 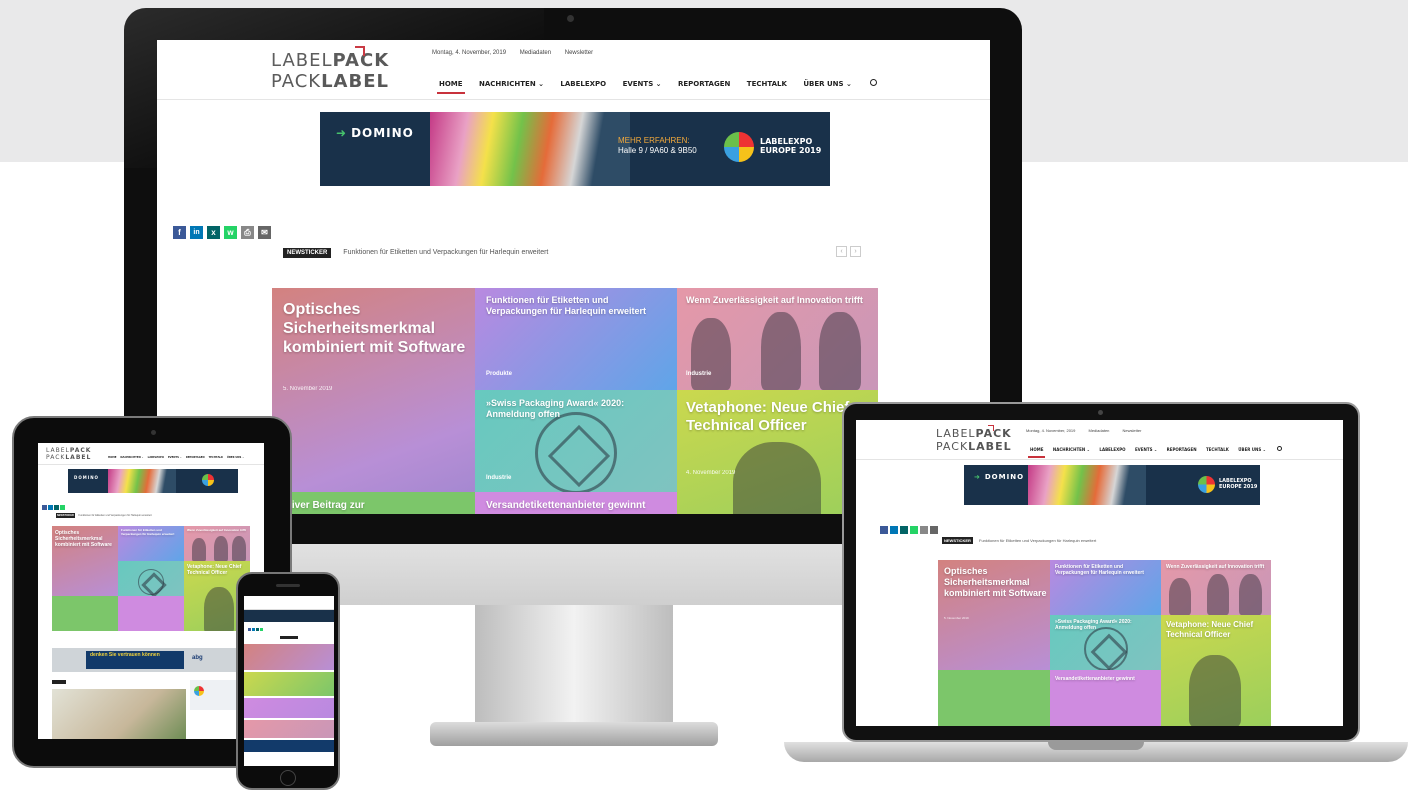 I want to click on nav-nachrichten: NACHRICHTEN ⌄, so click(x=511, y=84).